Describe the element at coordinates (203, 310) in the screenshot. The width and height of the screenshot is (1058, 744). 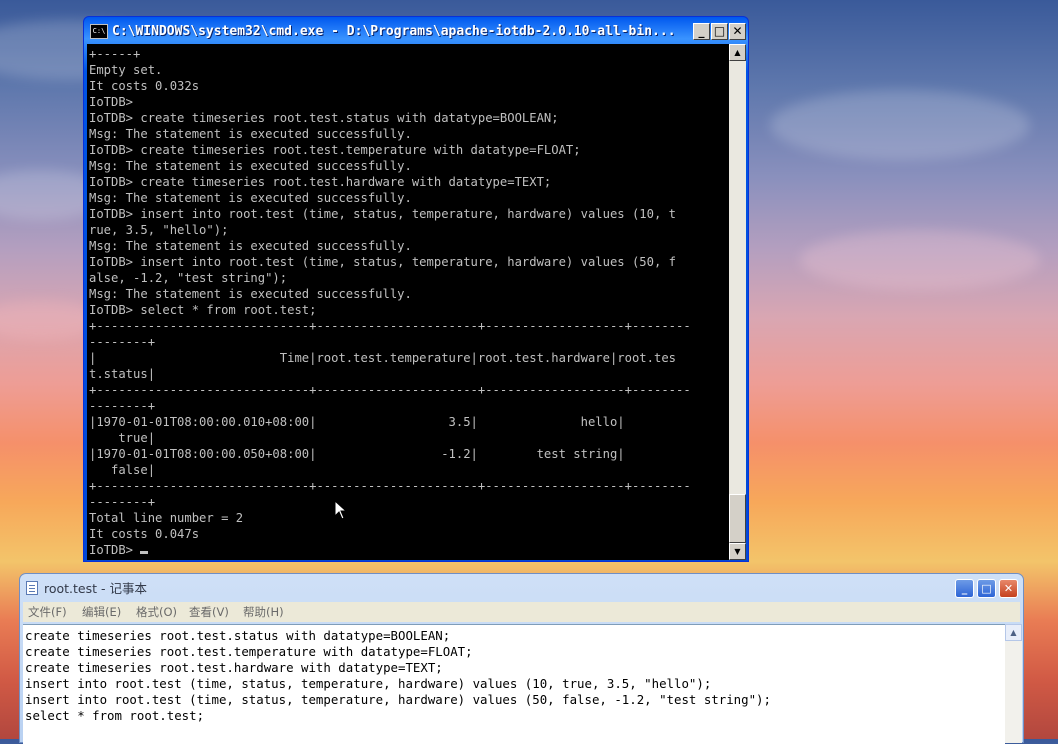
I see `console-line: IoTDB> select * from root.test;` at that location.